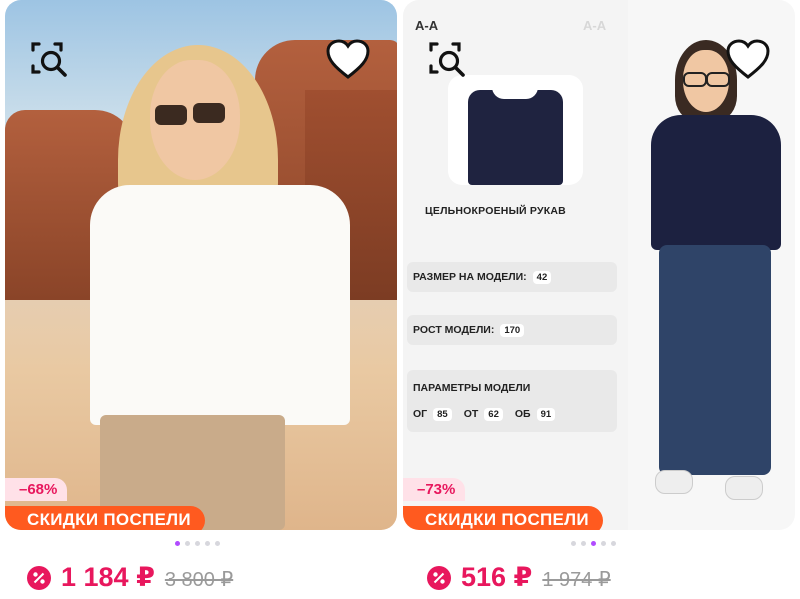 Image resolution: width=800 pixels, height=599 pixels. I want to click on model-size-label: РАЗМЕР НА МОДЕЛИ:, so click(470, 277).